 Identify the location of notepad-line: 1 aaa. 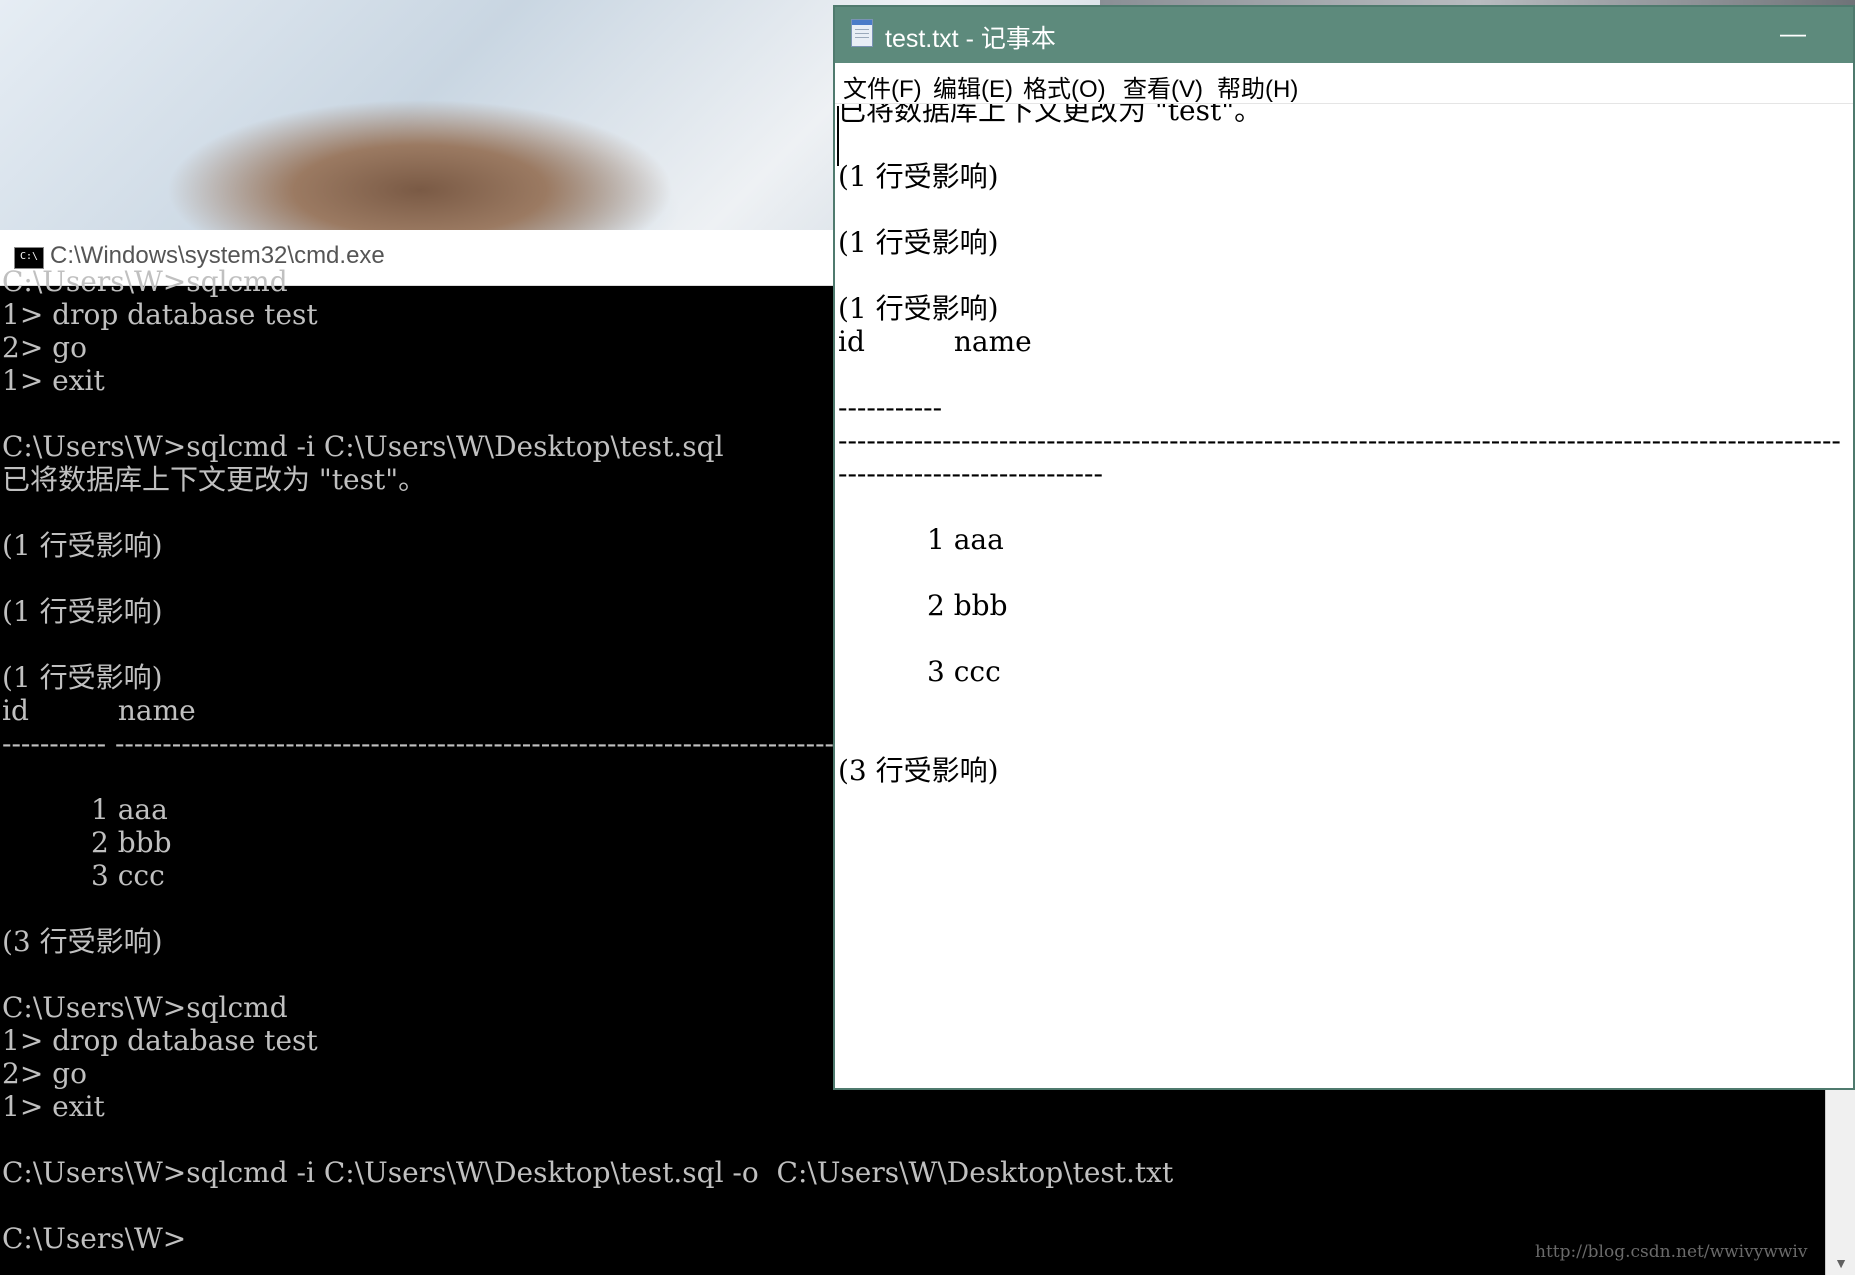
(921, 539).